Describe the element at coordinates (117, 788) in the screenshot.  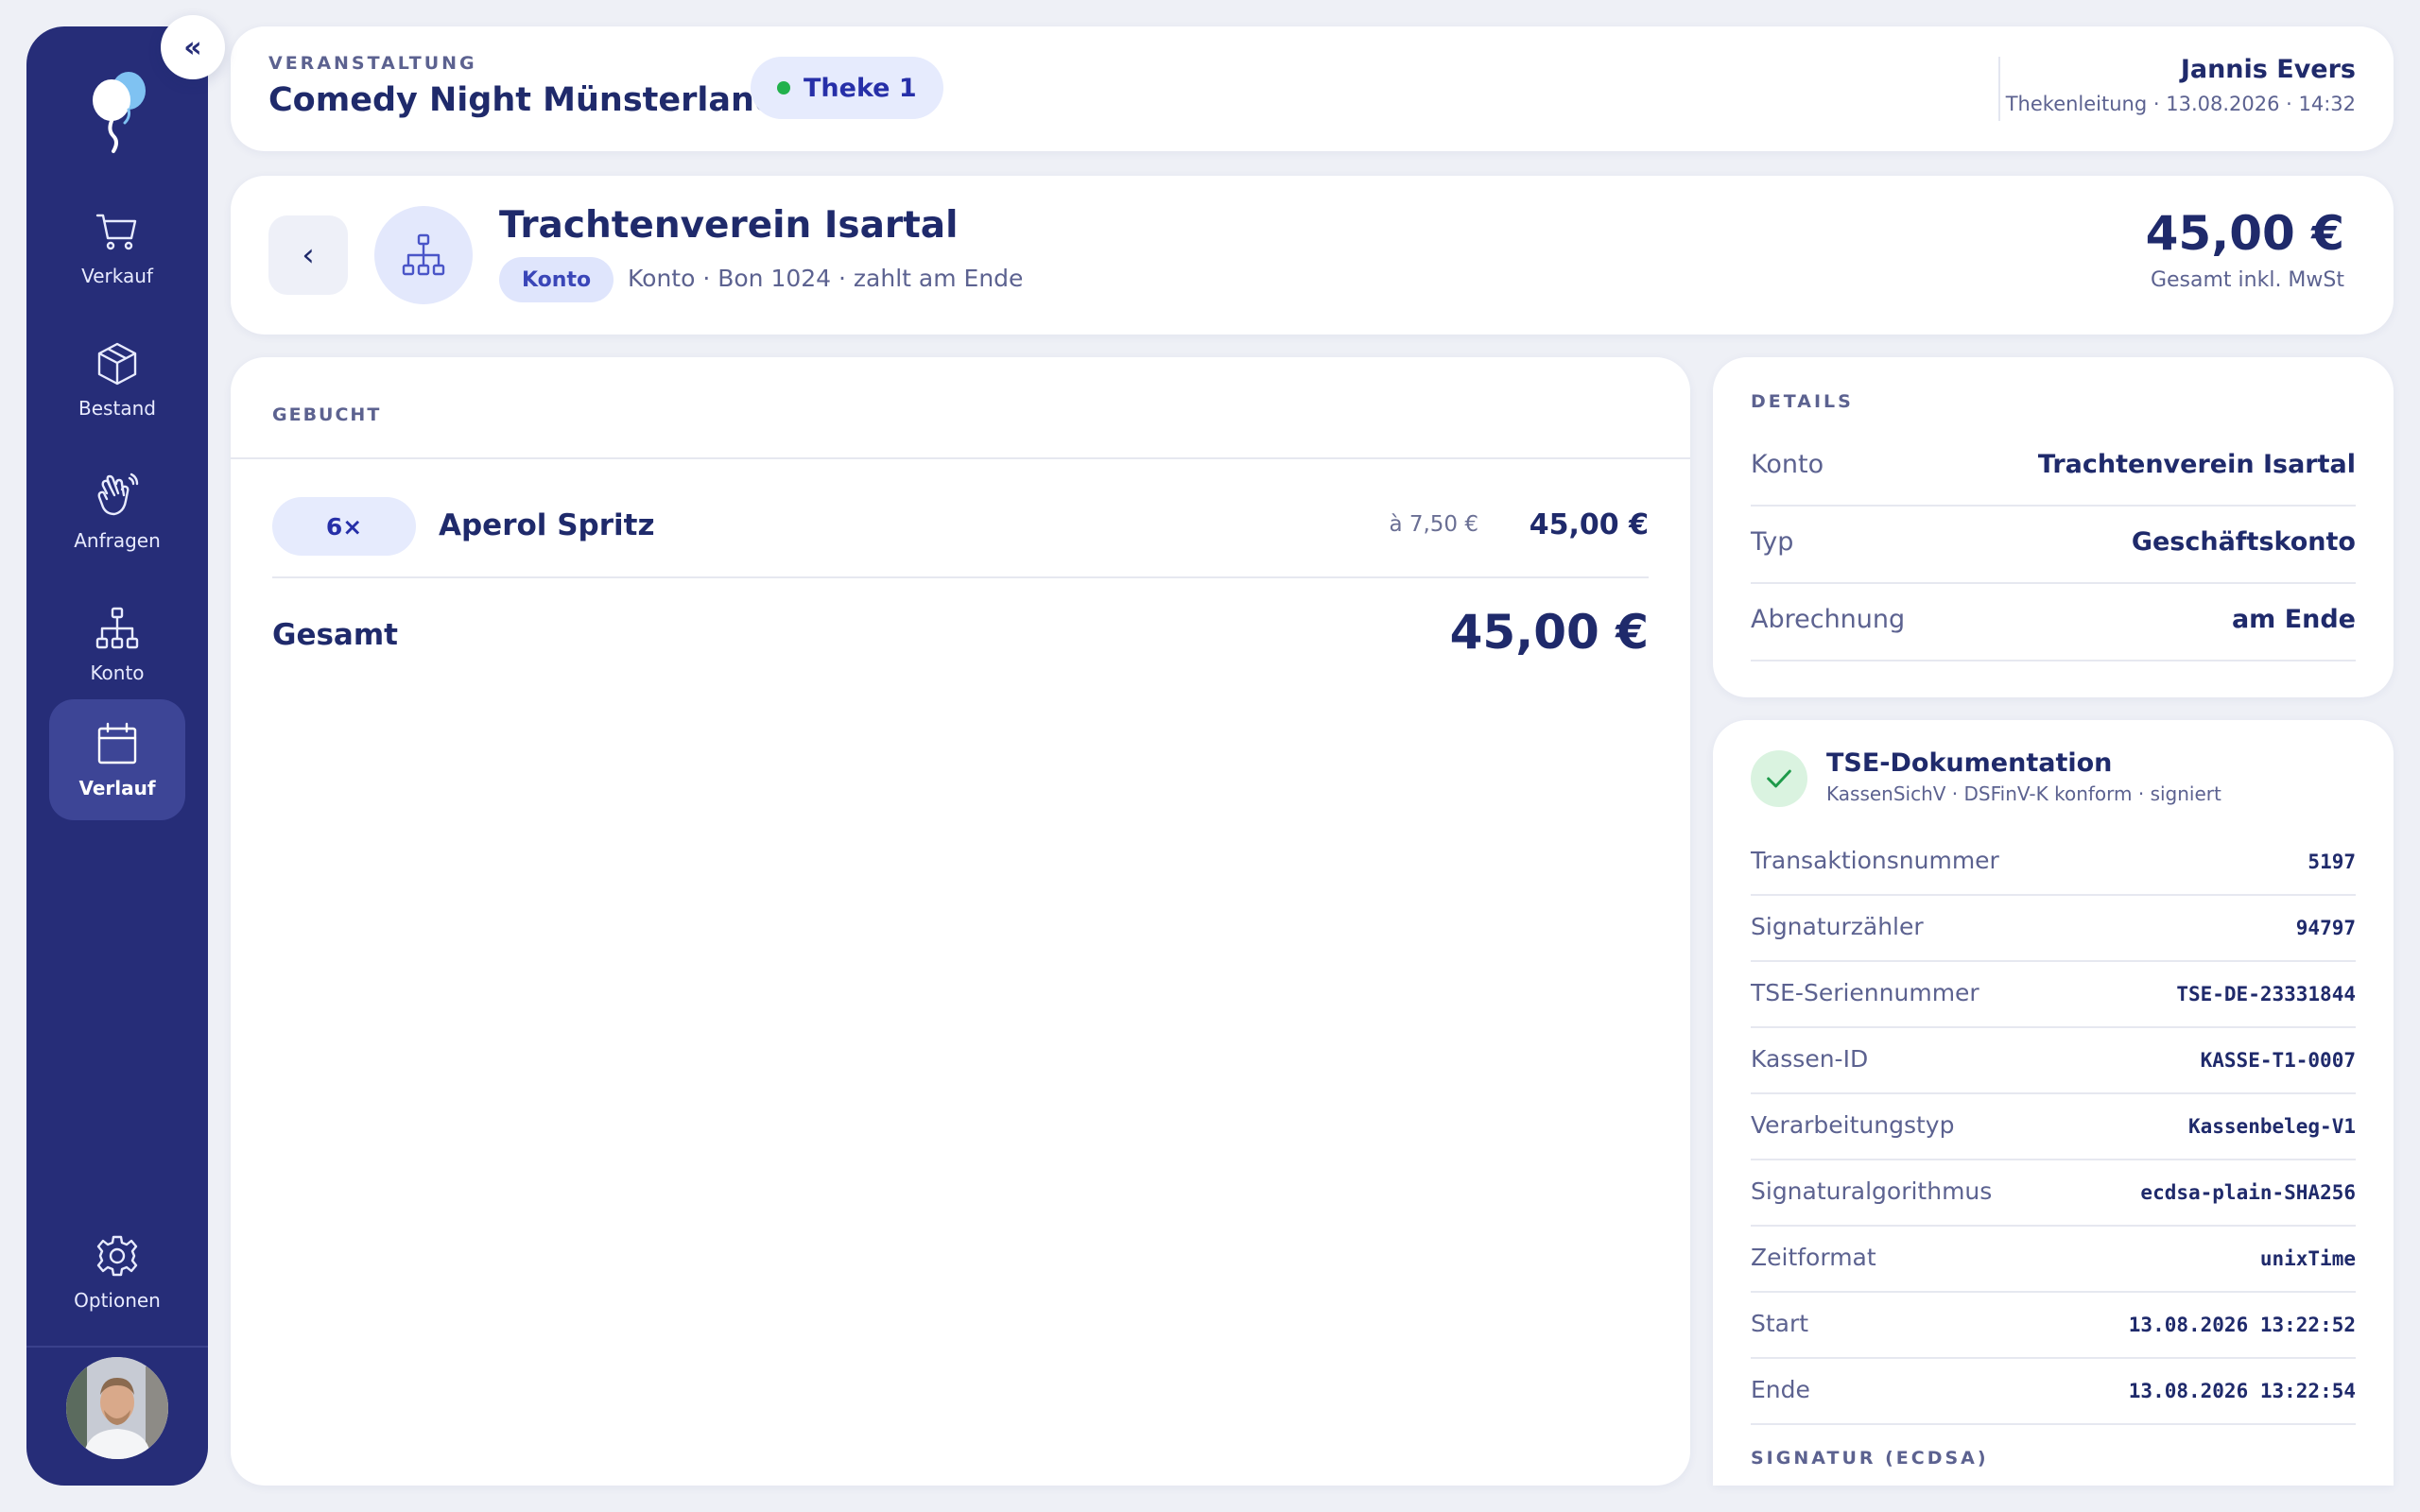
I see `nav-label: Verlauf` at that location.